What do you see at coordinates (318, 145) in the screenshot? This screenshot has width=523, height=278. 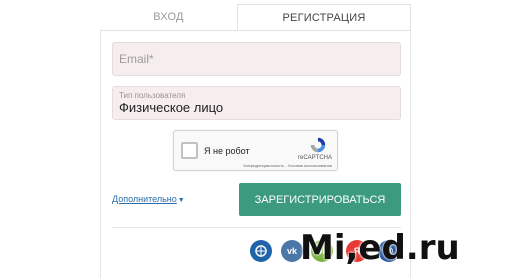 I see `recaptcha-logo-icon` at bounding box center [318, 145].